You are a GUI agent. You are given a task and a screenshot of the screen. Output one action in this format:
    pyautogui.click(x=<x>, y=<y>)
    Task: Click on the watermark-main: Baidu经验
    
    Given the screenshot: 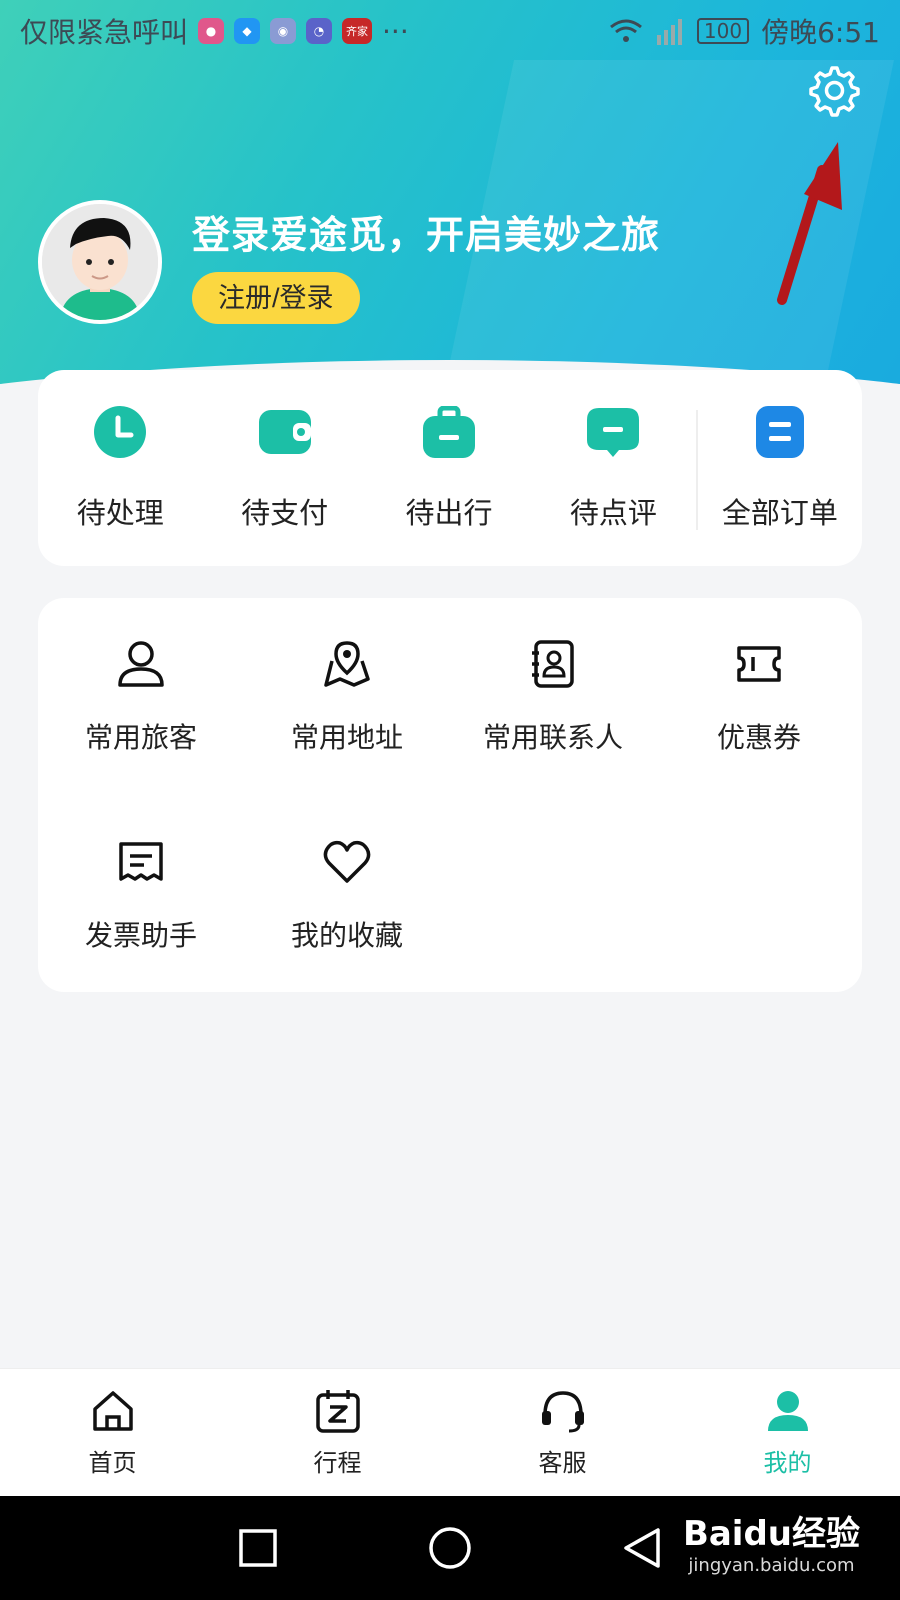 What is the action you would take?
    pyautogui.click(x=771, y=1534)
    